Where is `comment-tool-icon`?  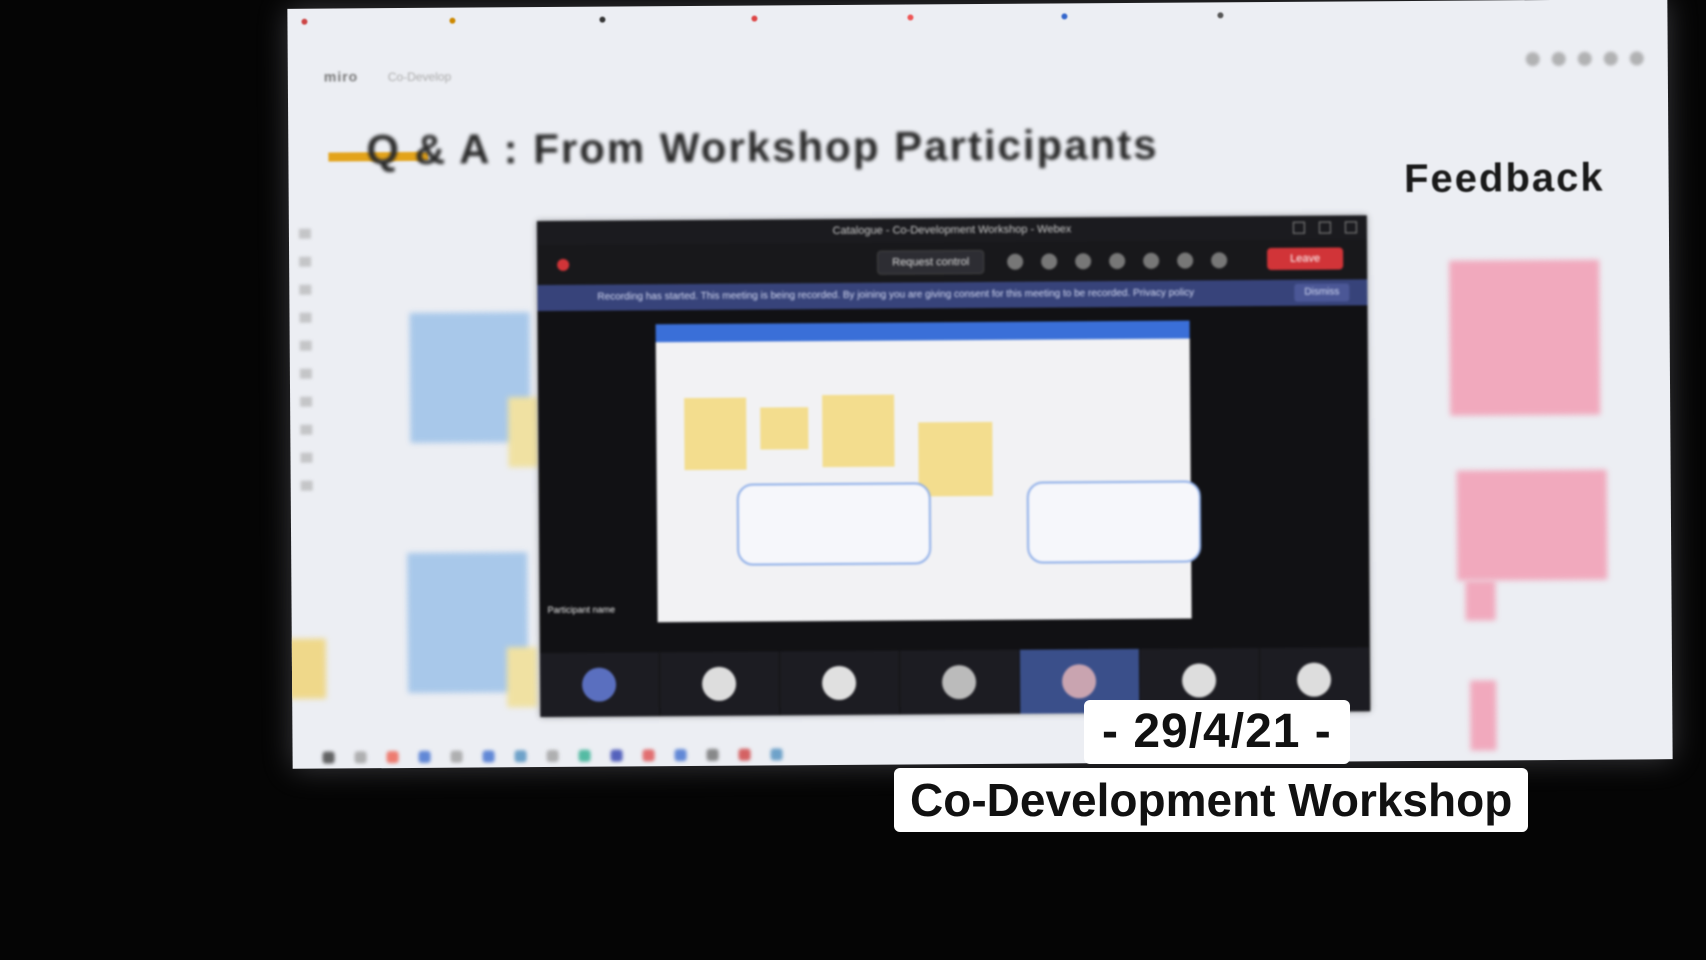 comment-tool-icon is located at coordinates (306, 429).